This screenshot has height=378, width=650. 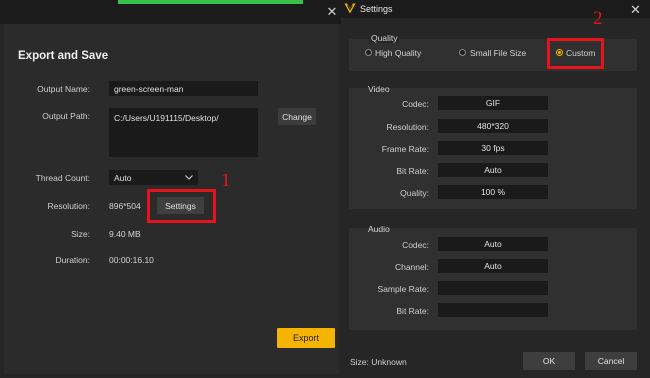 I want to click on ok-button: OK, so click(x=549, y=361).